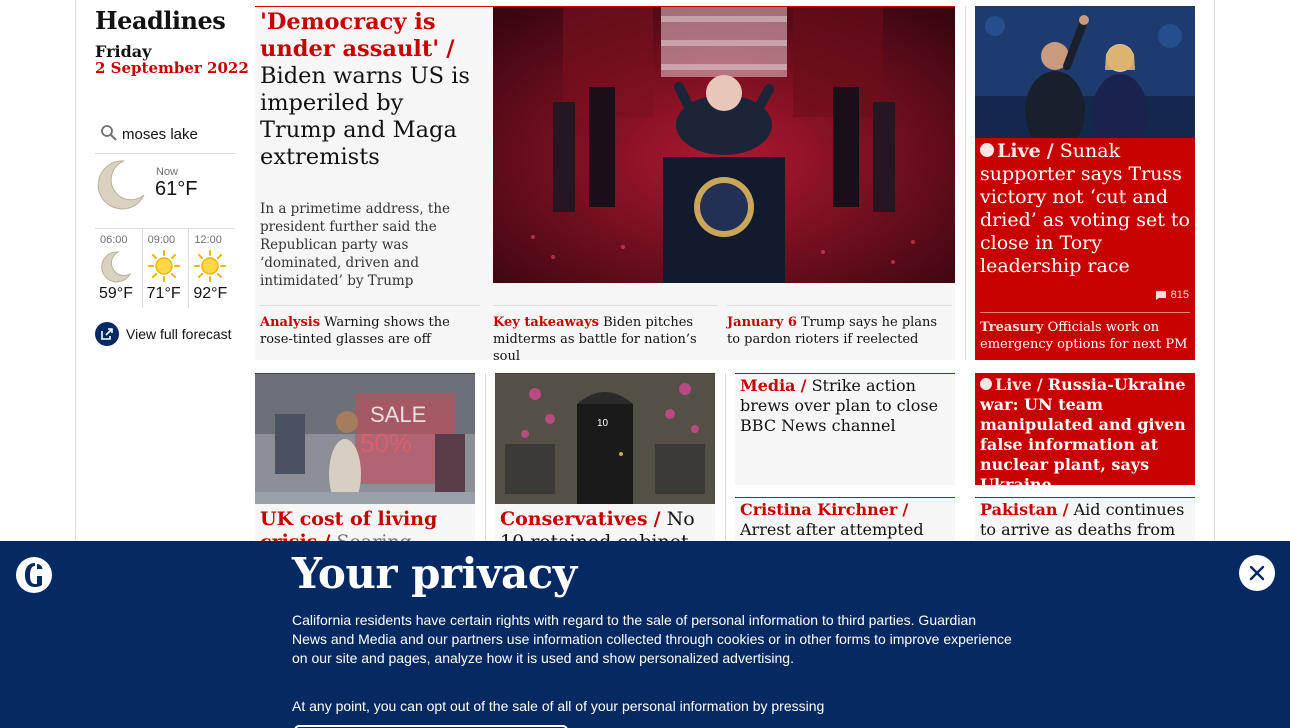  I want to click on weather-forecast: 06:00 59°F 09:00 71°F 12:00 92°F, so click(165, 268).